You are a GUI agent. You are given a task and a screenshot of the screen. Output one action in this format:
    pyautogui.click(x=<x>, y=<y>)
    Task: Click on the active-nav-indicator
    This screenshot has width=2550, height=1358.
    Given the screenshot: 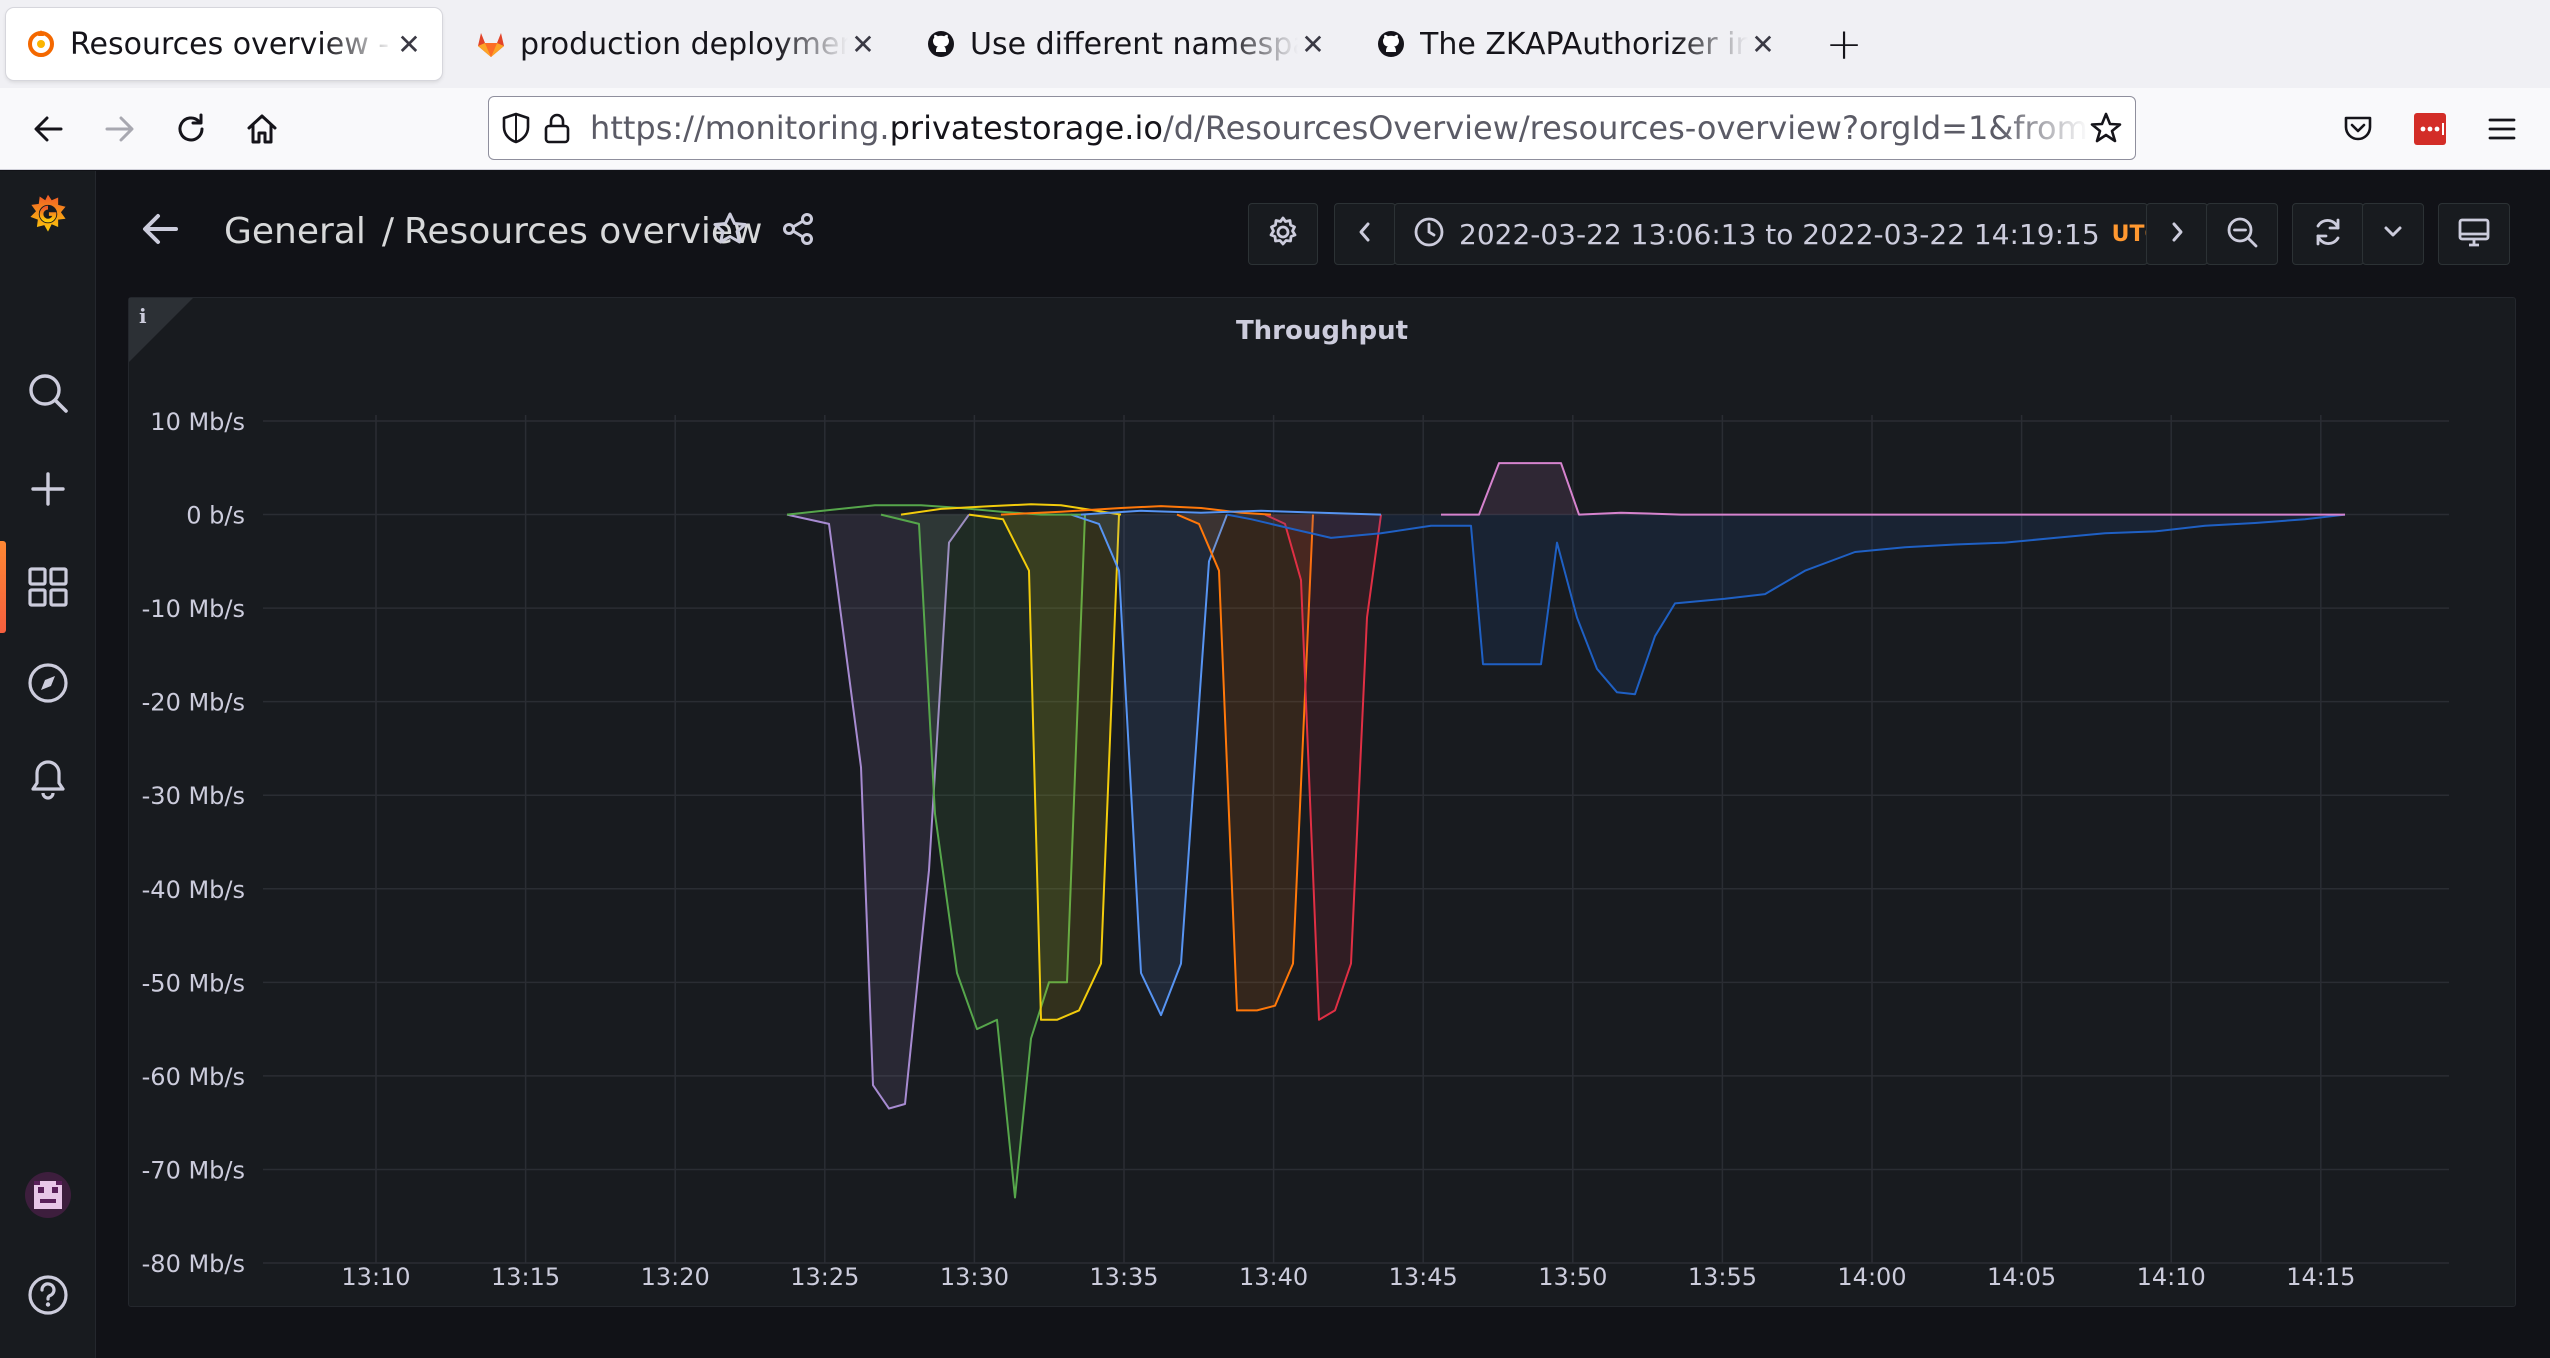 What is the action you would take?
    pyautogui.click(x=3, y=587)
    